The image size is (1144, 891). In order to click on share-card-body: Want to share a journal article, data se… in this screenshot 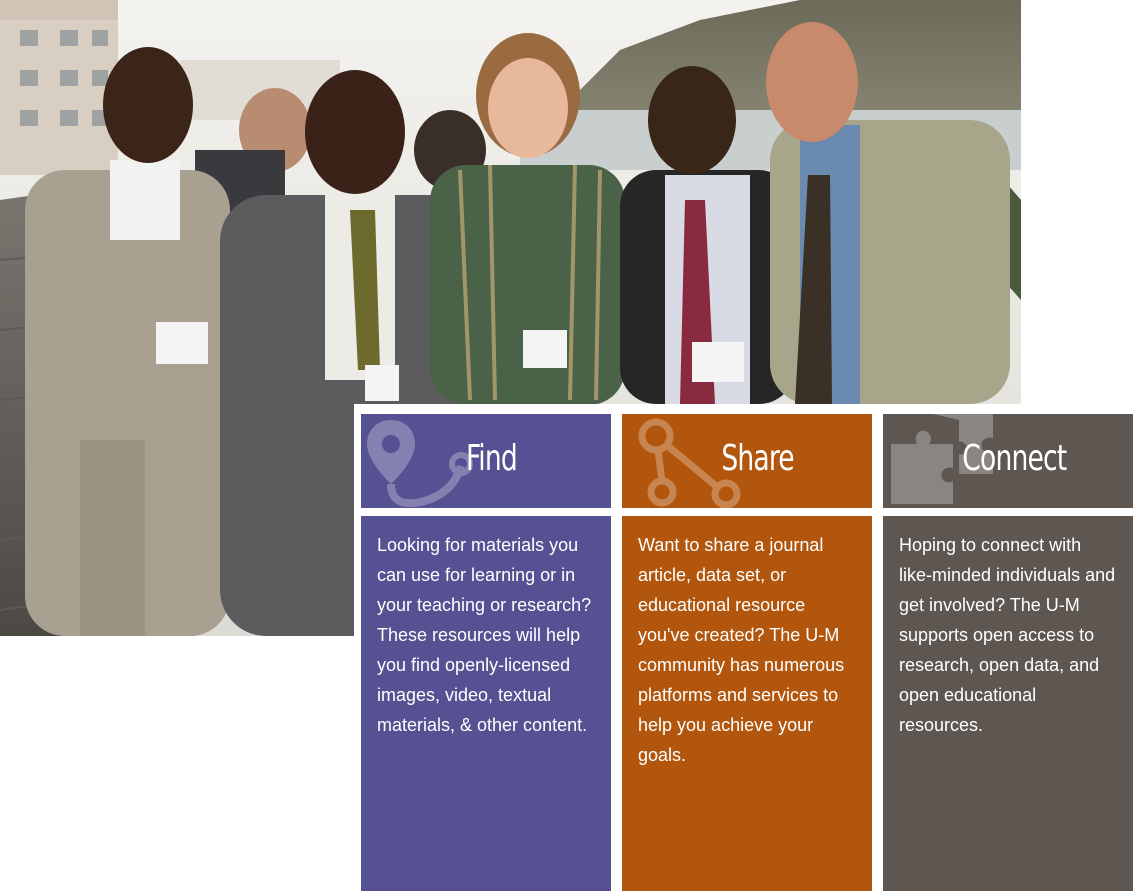, I will do `click(747, 703)`.